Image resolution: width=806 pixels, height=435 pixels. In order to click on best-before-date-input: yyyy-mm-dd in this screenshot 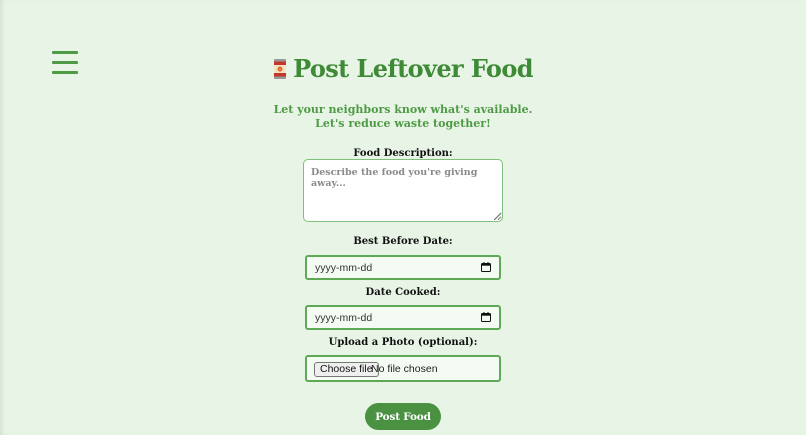, I will do `click(403, 267)`.